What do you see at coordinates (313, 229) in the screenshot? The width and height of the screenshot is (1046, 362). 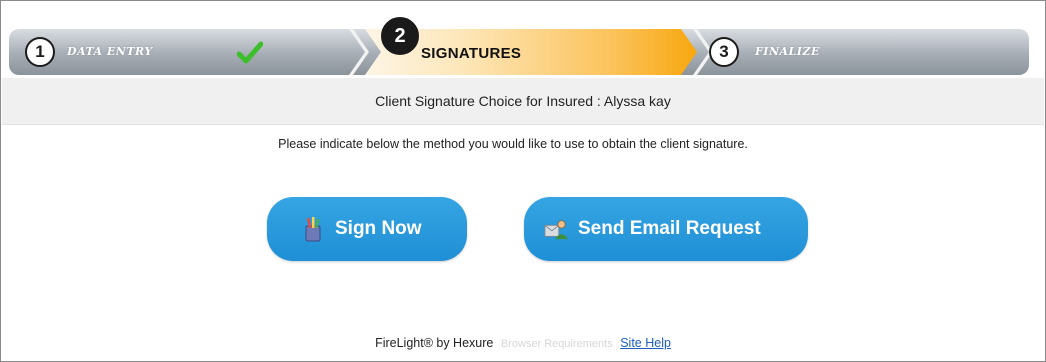 I see `pen-cup-icon` at bounding box center [313, 229].